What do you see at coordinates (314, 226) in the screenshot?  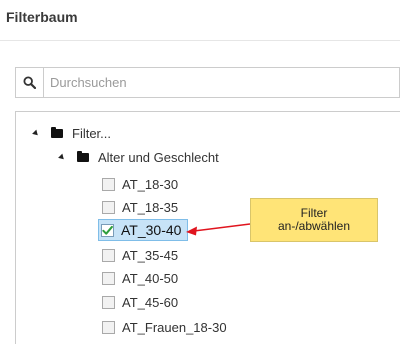 I see `callout-line-2: an-/abwählen` at bounding box center [314, 226].